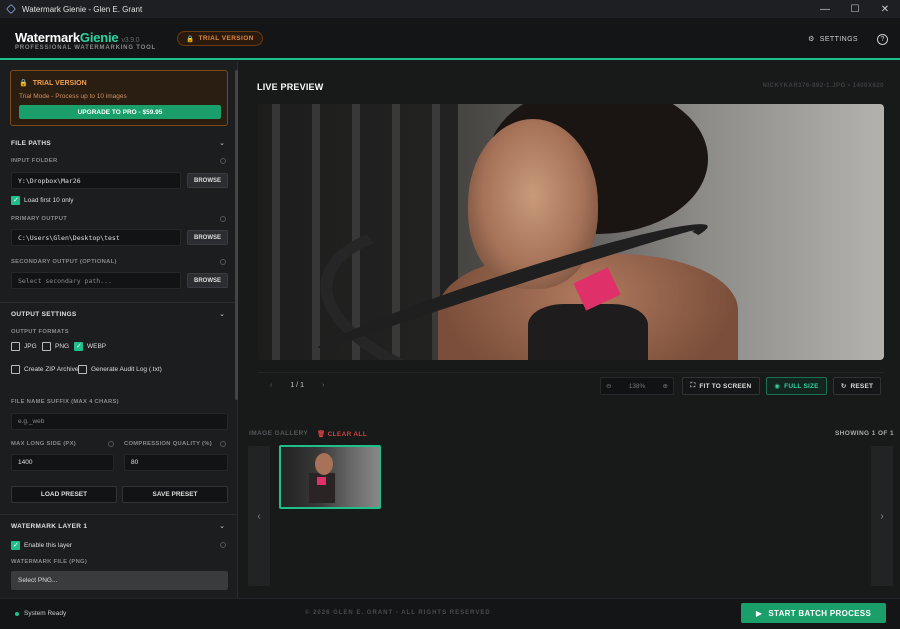  Describe the element at coordinates (882, 39) in the screenshot. I see `help-icon: ?` at that location.